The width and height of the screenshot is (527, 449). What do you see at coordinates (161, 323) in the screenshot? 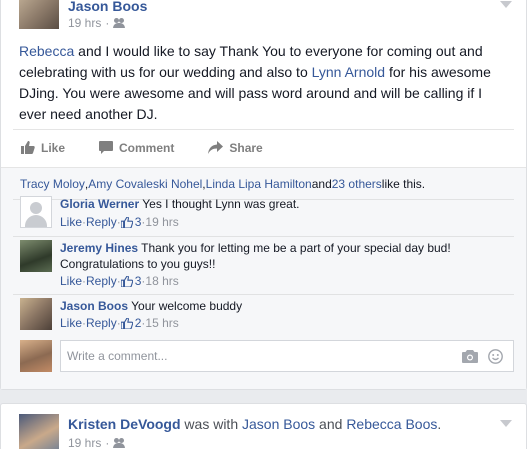
I see `comment-time: 15 hrs` at bounding box center [161, 323].